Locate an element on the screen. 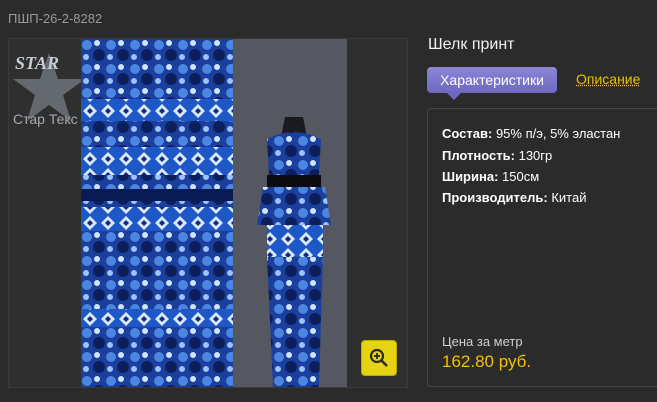  spec-value: 95% п/э, 5% эластан is located at coordinates (558, 133).